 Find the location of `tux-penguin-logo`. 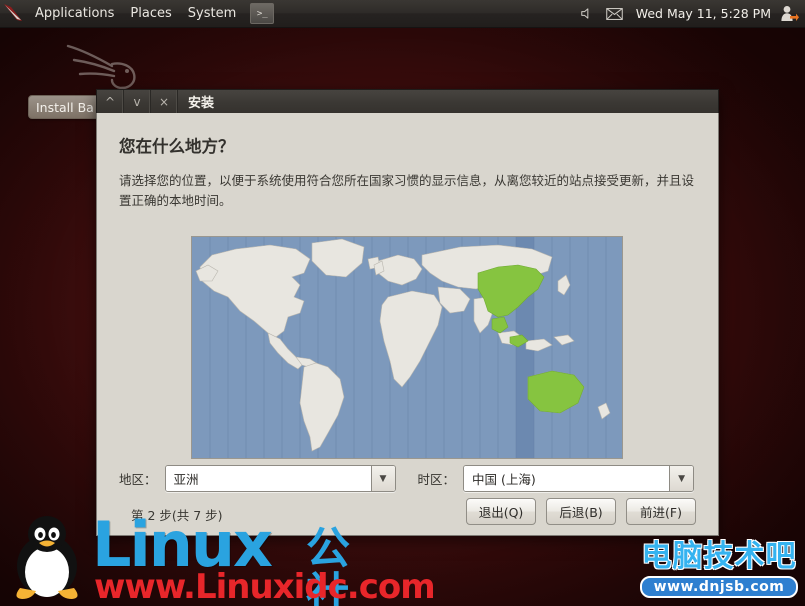

tux-penguin-logo is located at coordinates (47, 557).